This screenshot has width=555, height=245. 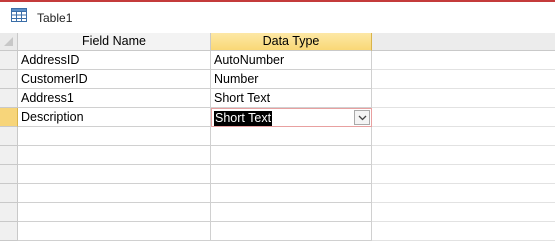 I want to click on table-row: CustomerID Number, so click(x=277, y=79).